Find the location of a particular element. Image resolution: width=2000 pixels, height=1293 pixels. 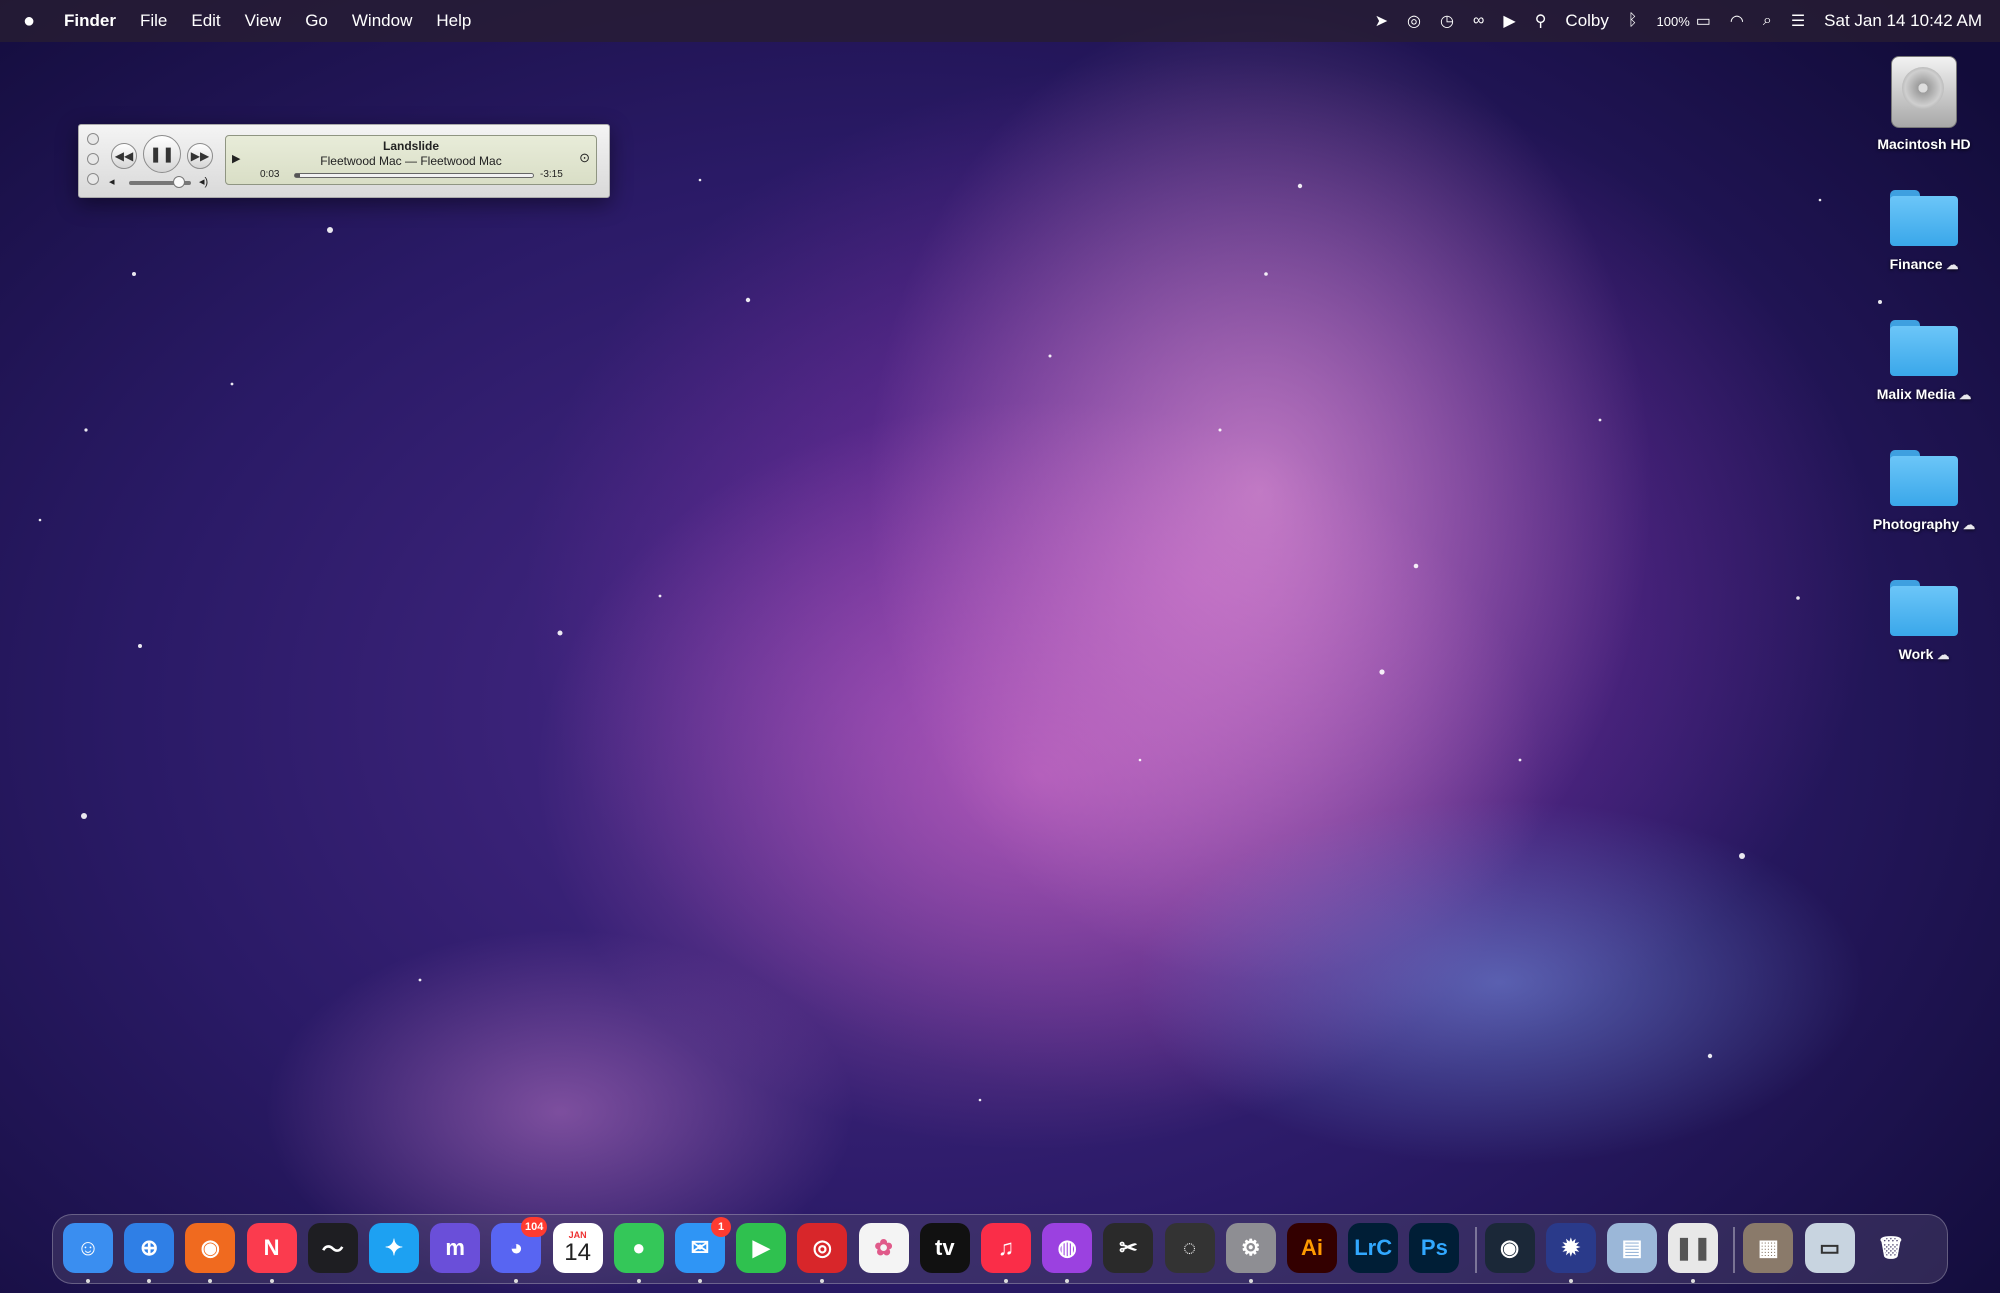

dock-app-photo-booth: ◎ is located at coordinates (822, 1248).